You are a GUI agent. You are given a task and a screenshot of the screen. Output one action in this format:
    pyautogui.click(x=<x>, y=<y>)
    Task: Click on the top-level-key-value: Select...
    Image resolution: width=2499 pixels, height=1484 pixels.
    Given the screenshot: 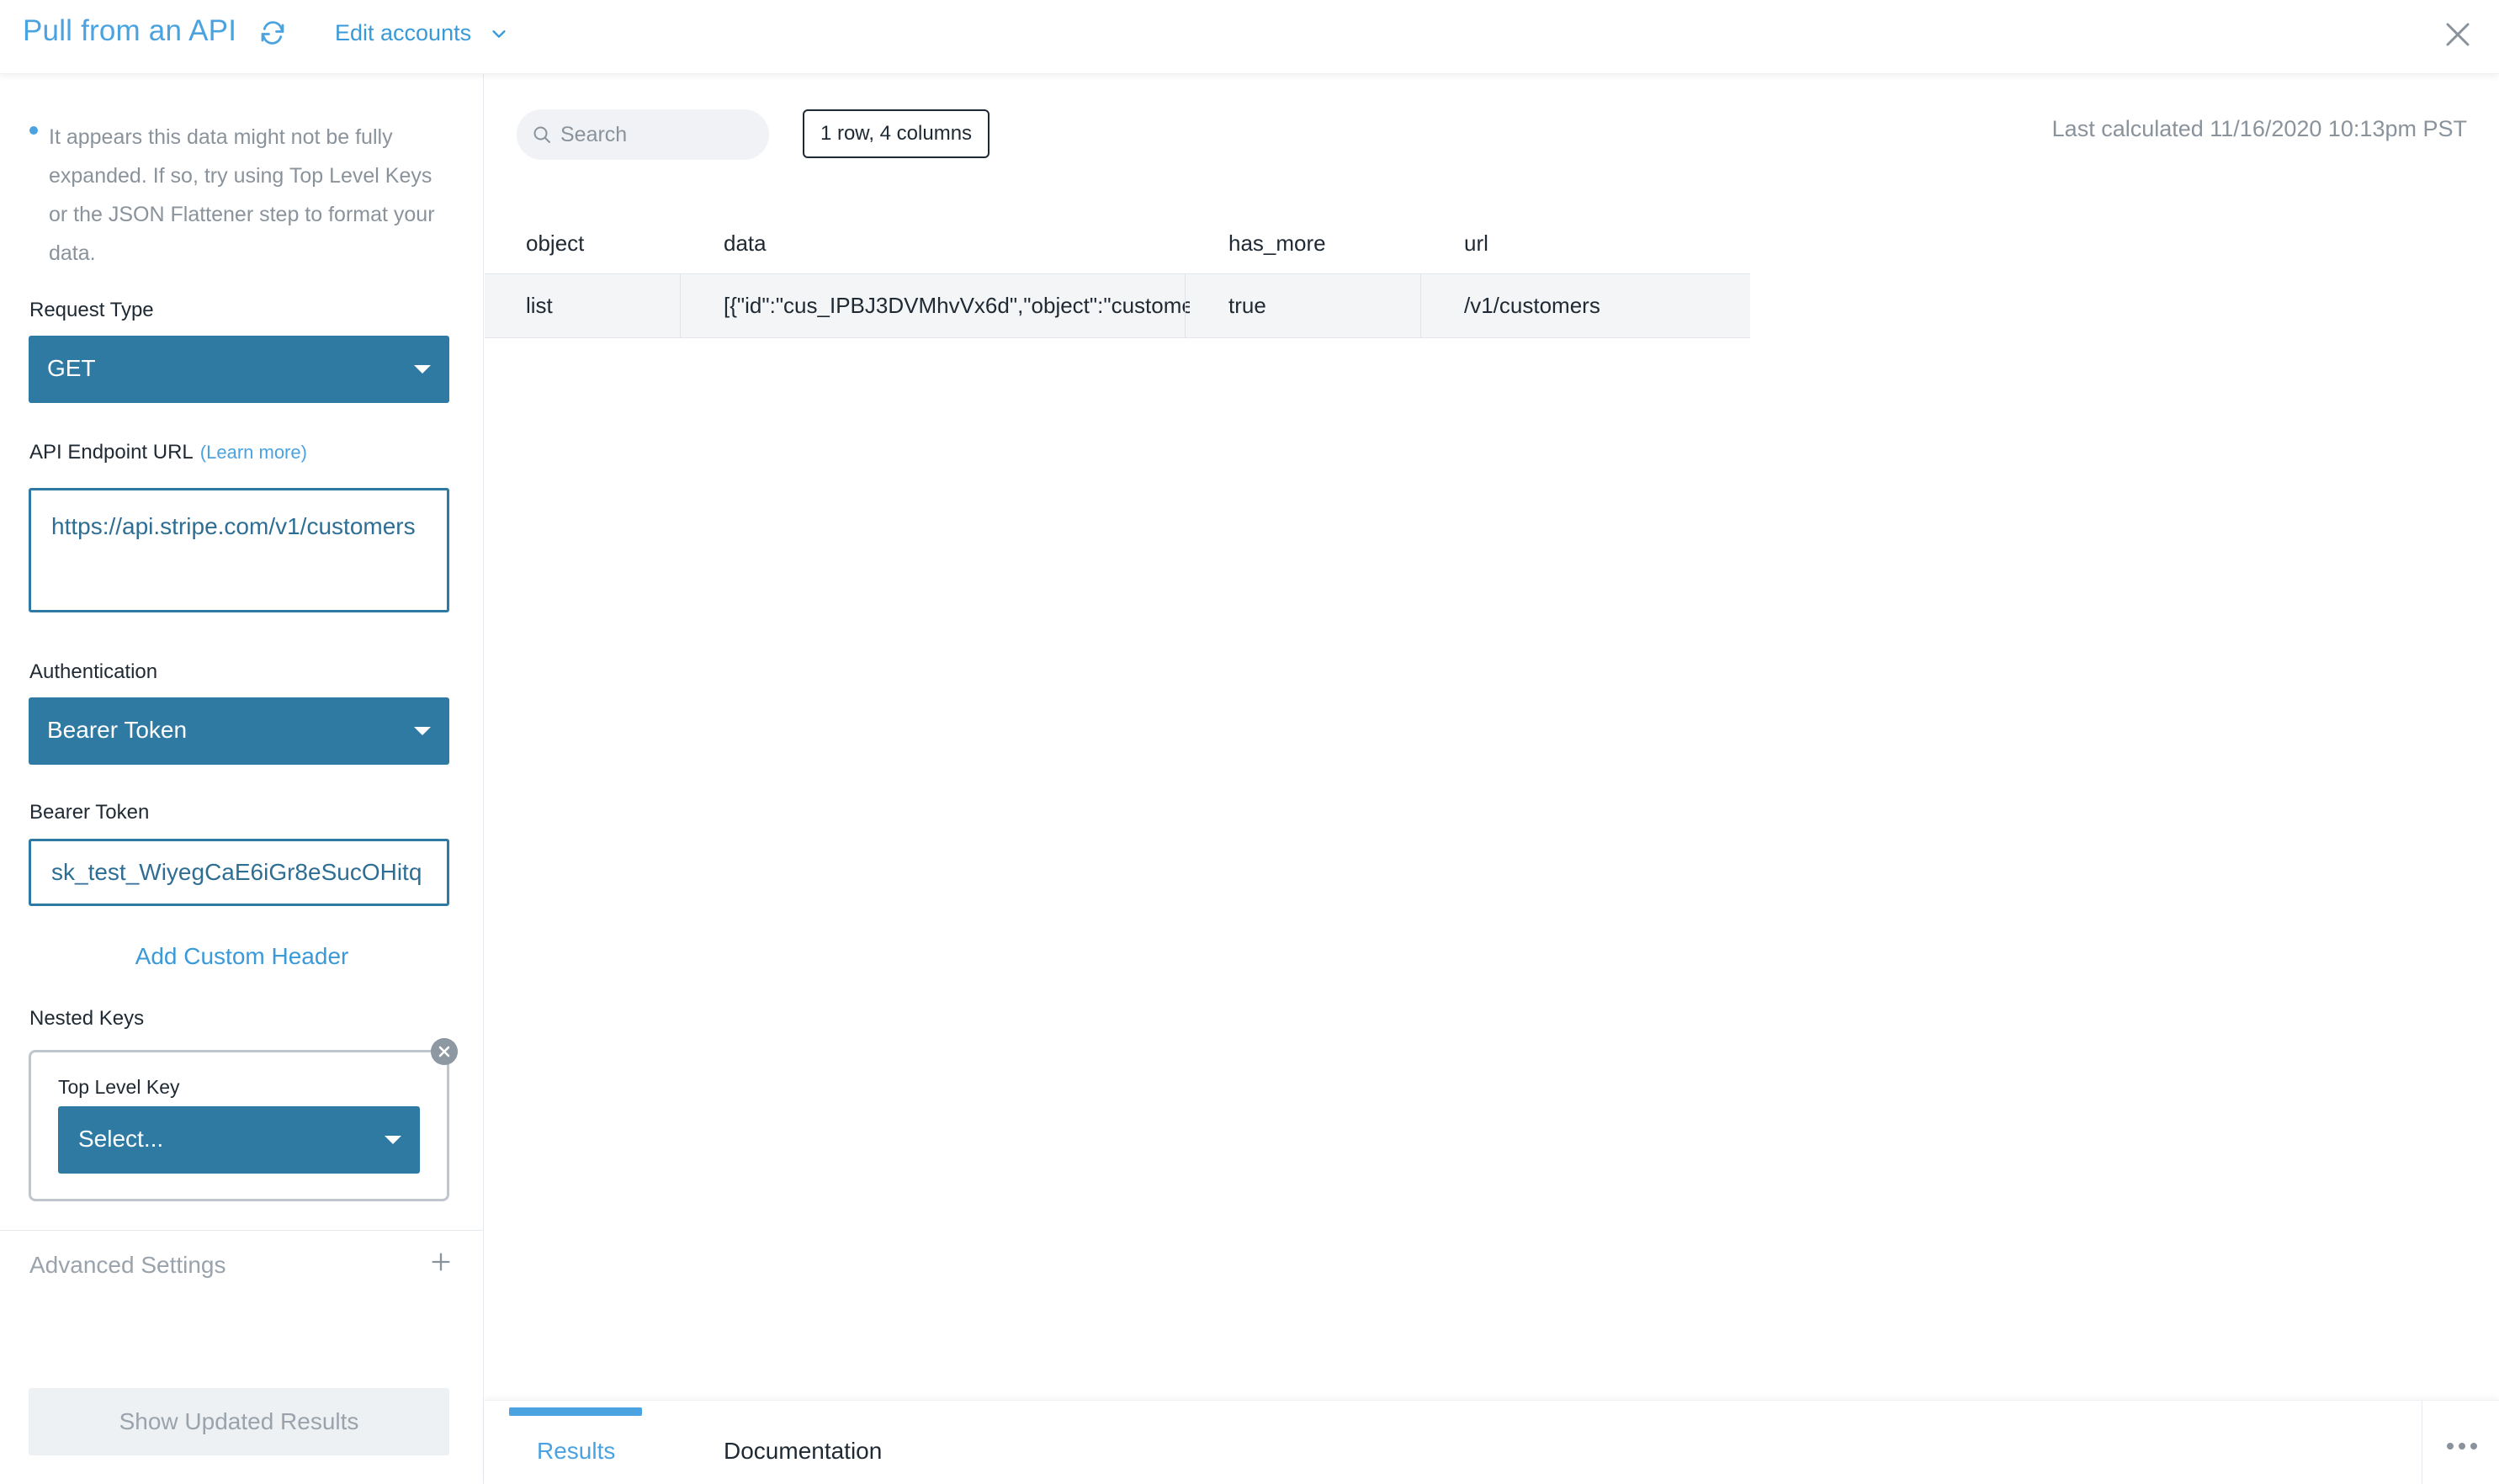 What is the action you would take?
    pyautogui.click(x=121, y=1139)
    